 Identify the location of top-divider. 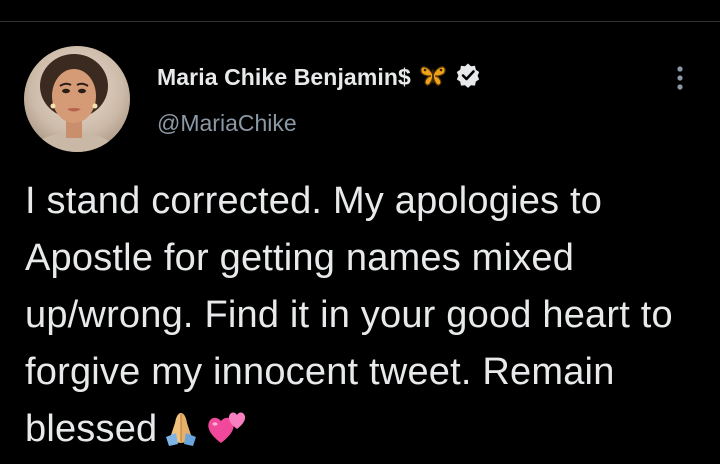
(360, 21).